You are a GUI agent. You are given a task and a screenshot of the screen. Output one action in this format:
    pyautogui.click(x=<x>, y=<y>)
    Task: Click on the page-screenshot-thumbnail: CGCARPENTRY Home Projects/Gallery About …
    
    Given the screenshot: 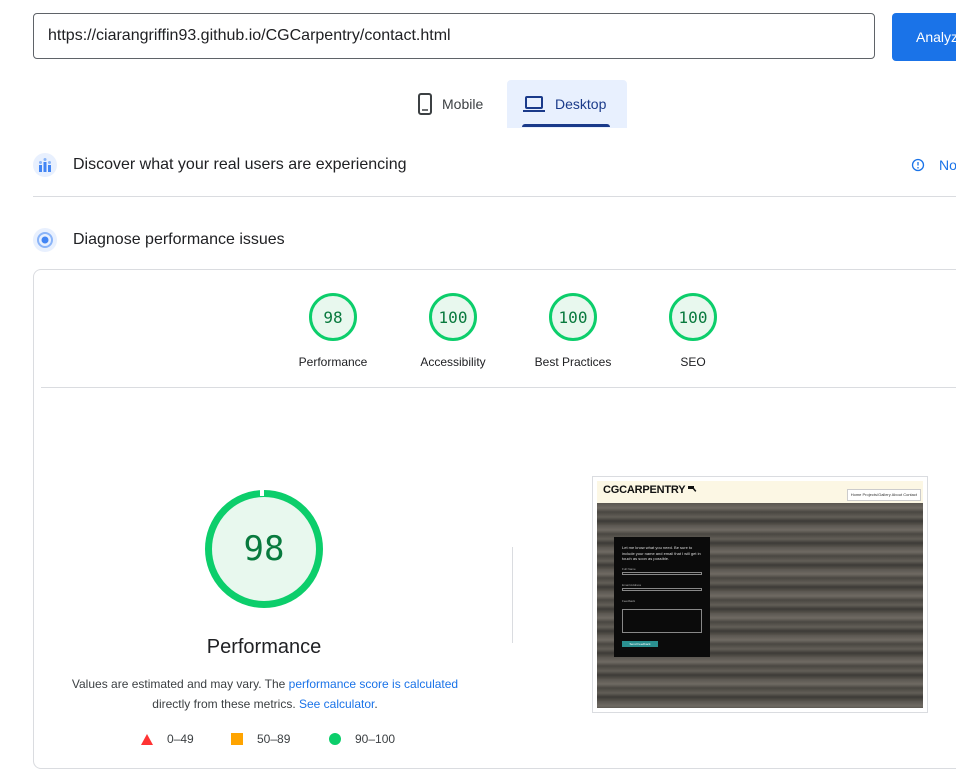 What is the action you would take?
    pyautogui.click(x=760, y=594)
    